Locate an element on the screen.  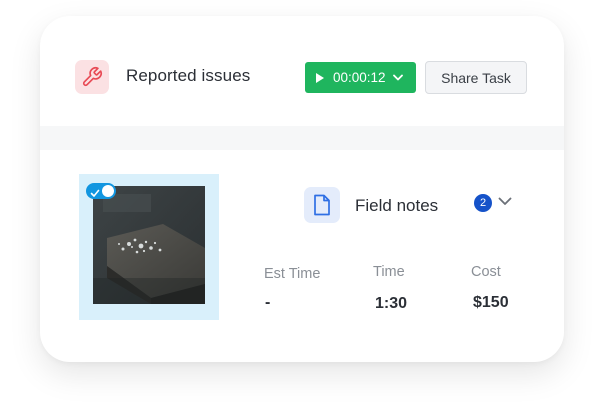
est-time-label: Est Time is located at coordinates (292, 274).